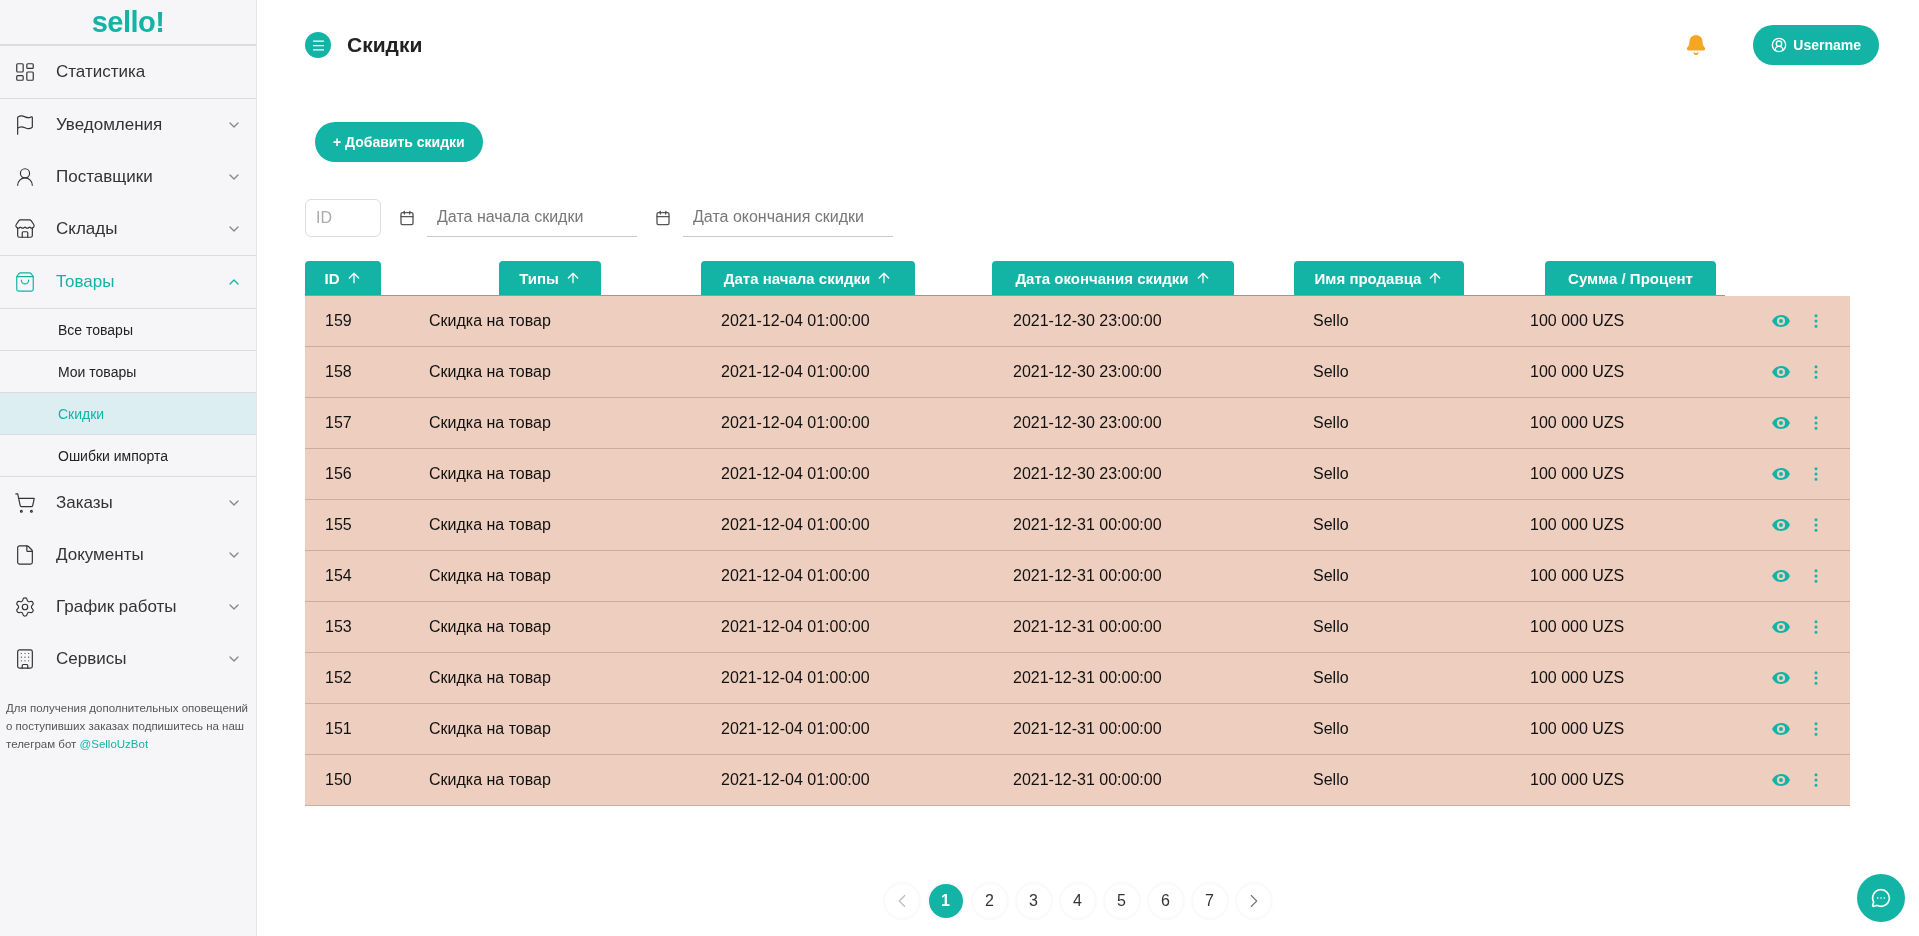  I want to click on table-cell-text: 159, so click(338, 321).